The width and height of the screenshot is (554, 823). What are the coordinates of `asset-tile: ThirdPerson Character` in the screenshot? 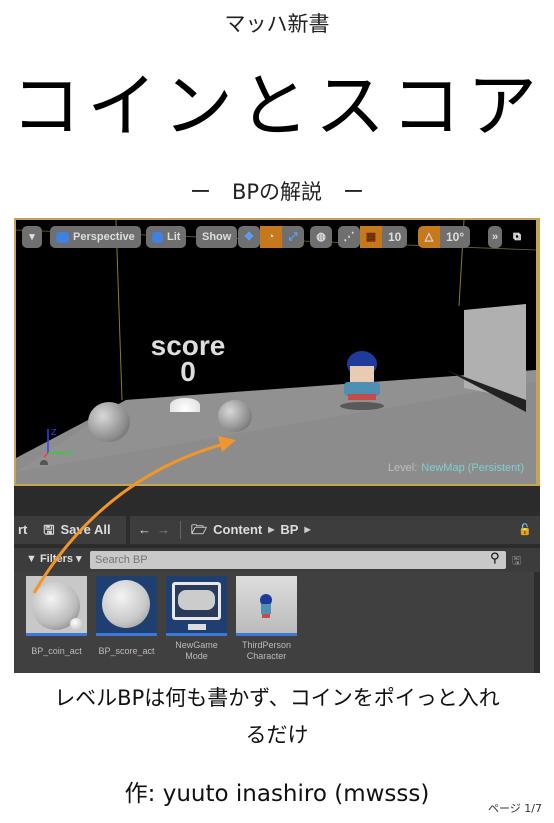 It's located at (266, 619).